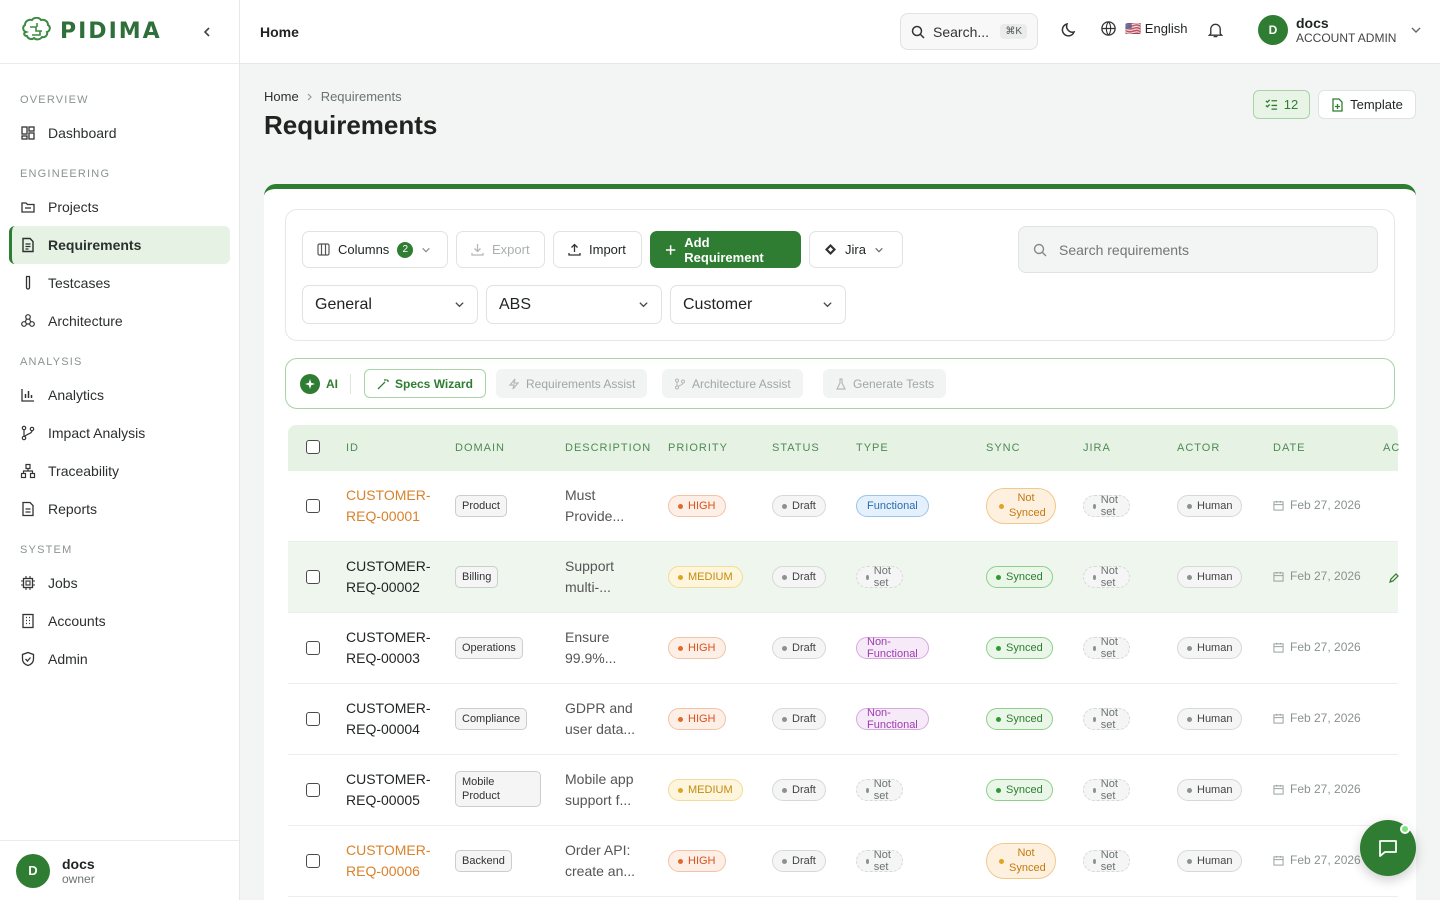 The image size is (1440, 900). I want to click on architecture-assist-button: Architecture Assist, so click(732, 383).